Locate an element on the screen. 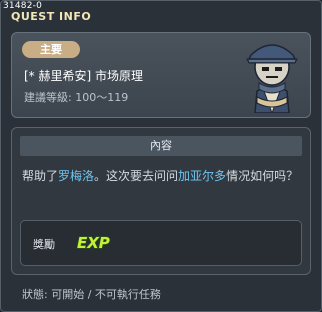 This screenshot has height=312, width=322. reward-box: 獎勵 EXP is located at coordinates (161, 243).